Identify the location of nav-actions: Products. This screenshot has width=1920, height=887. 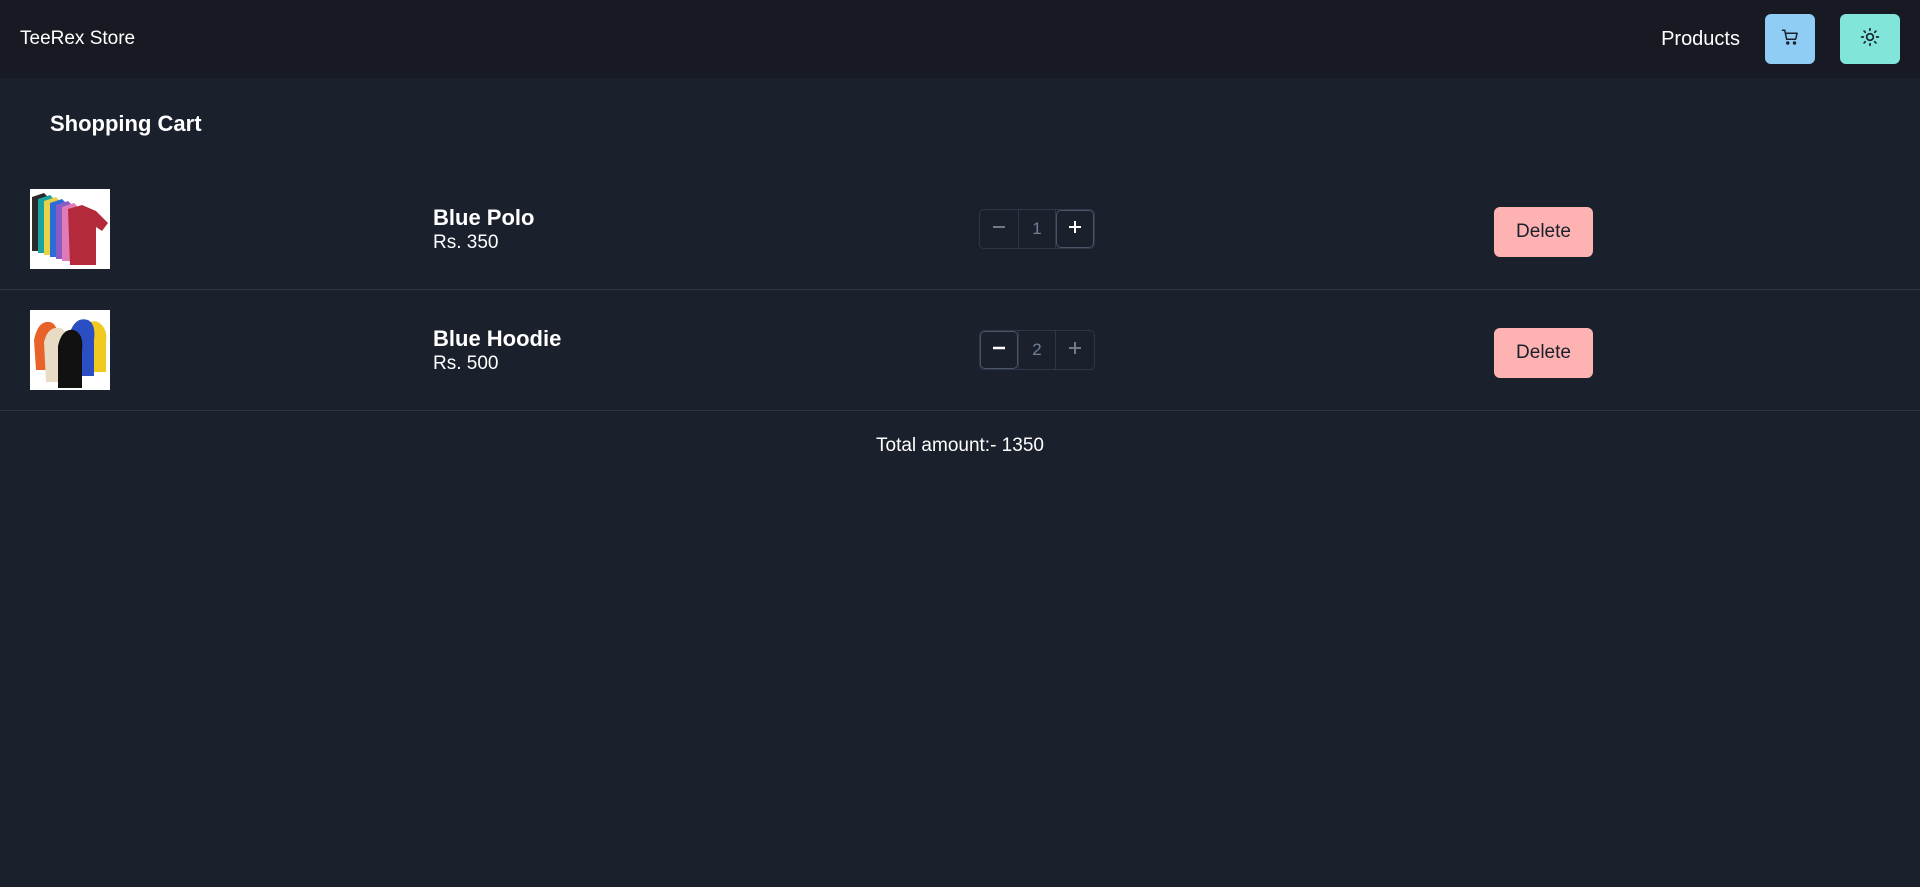
(1780, 39).